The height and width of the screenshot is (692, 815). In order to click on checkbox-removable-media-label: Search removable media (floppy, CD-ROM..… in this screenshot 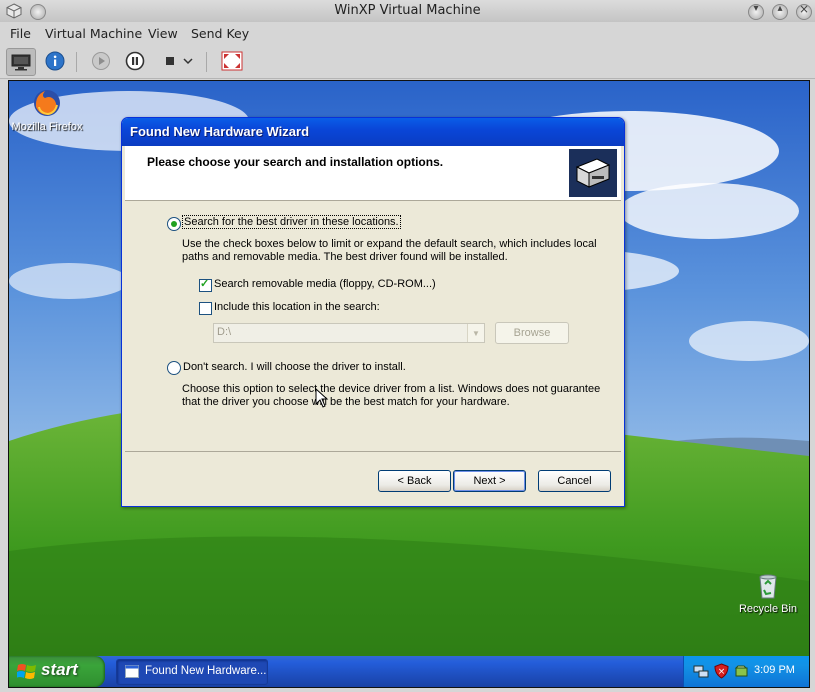, I will do `click(325, 284)`.